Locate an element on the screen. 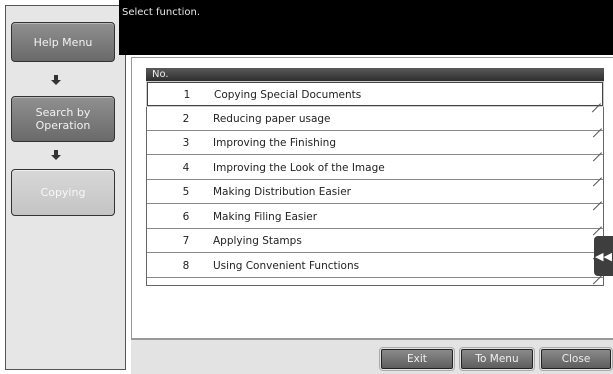 This screenshot has height=374, width=613. list-item-label: Reducing paper usage is located at coordinates (272, 118).